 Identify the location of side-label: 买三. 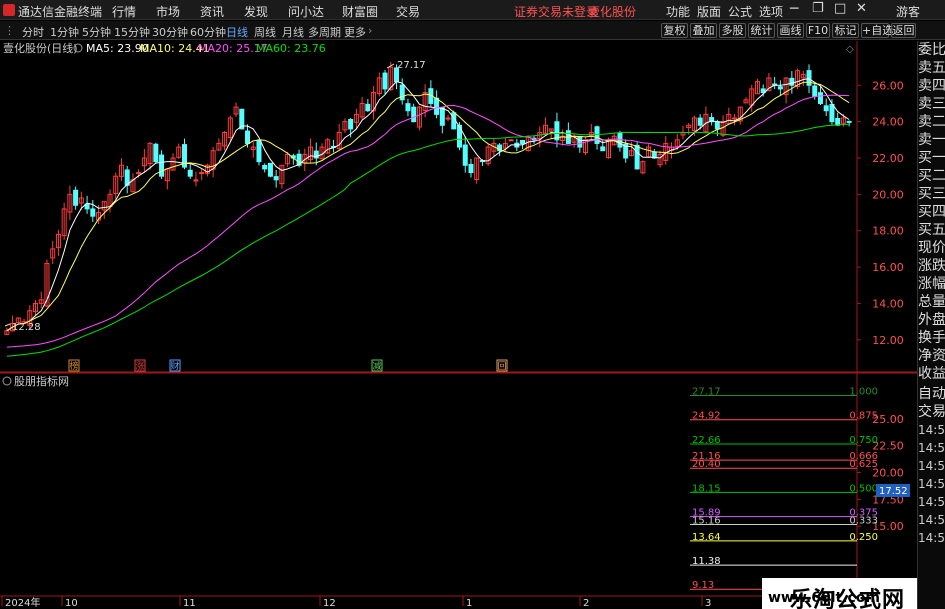
(931, 194).